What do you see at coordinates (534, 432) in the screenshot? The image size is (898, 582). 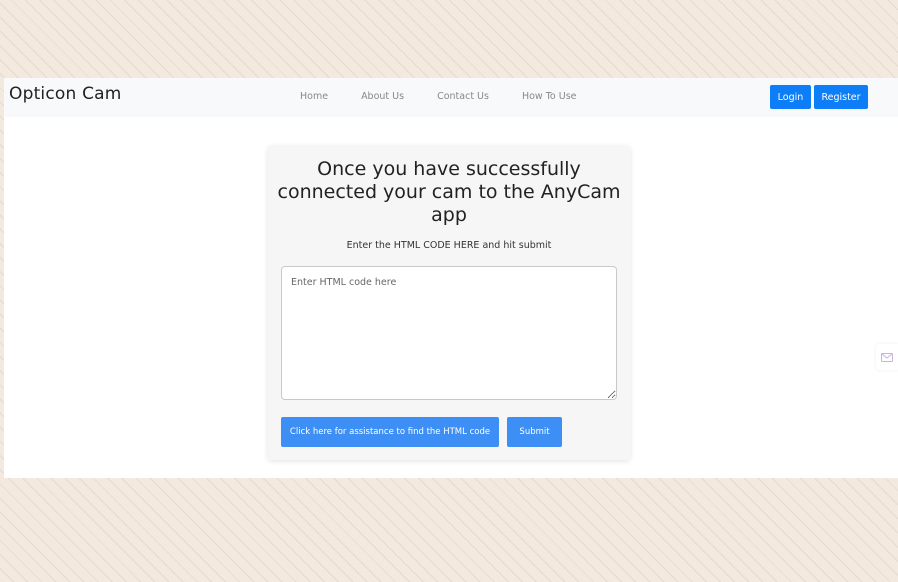 I see `submit-button: Submit` at bounding box center [534, 432].